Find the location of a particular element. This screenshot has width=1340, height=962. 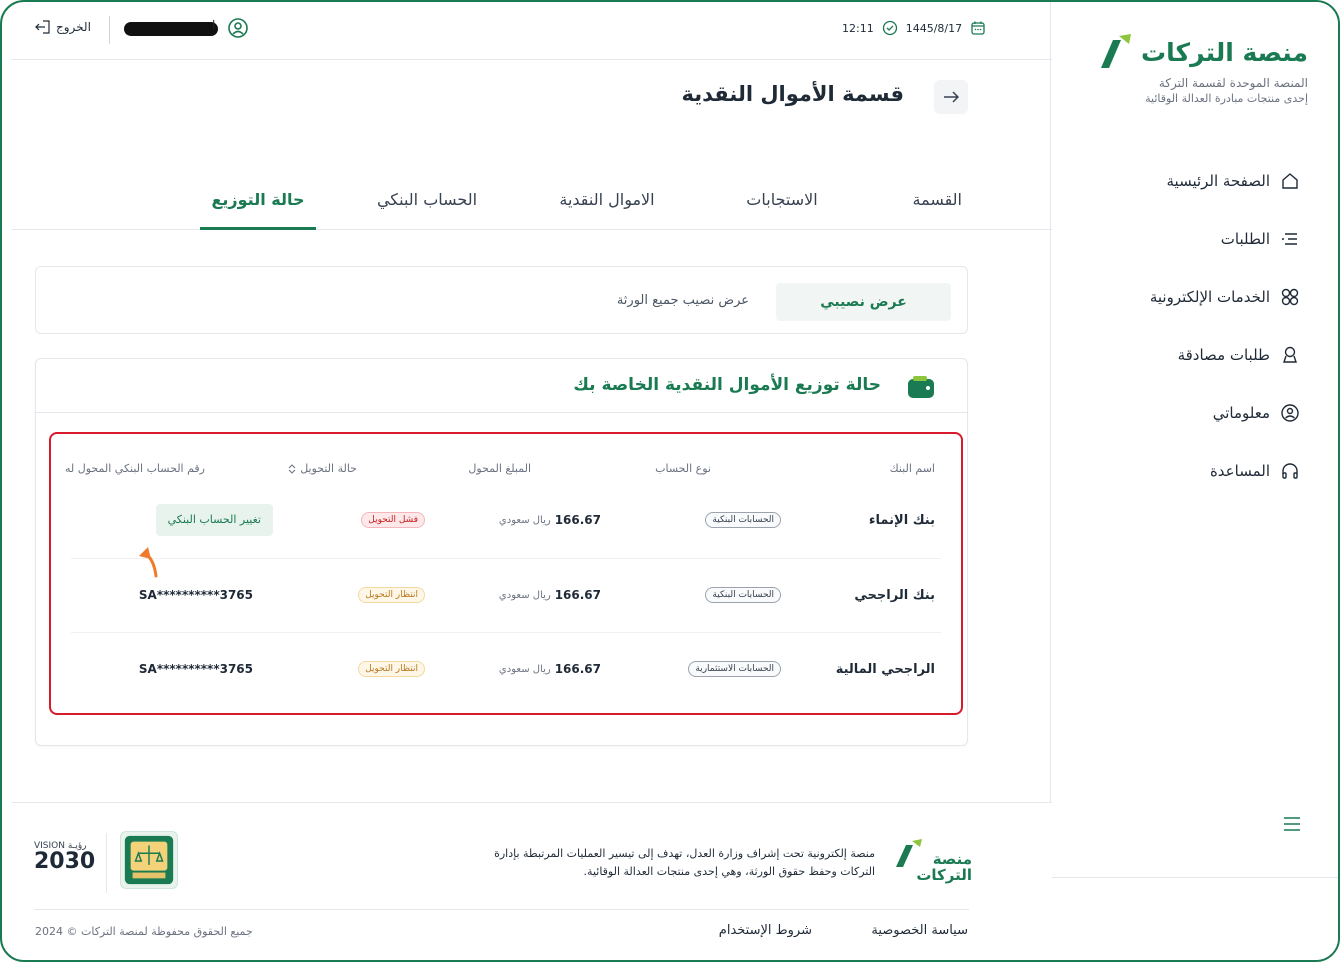

sidebar-item-label: الطلبات is located at coordinates (1245, 239).